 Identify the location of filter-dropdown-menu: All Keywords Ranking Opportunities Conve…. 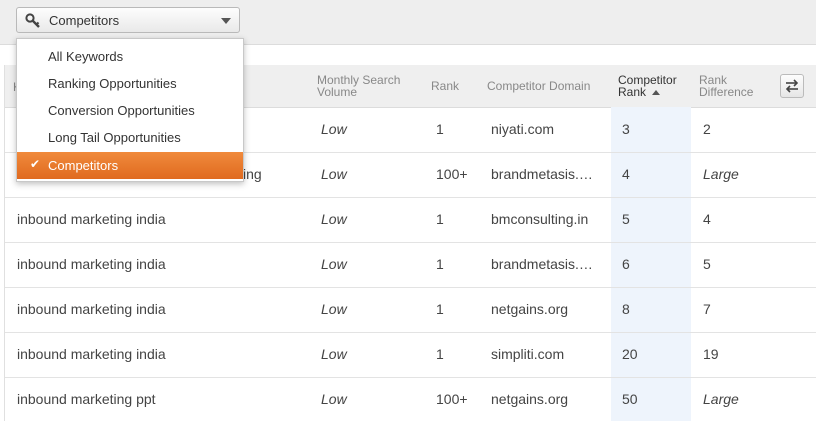
(130, 110).